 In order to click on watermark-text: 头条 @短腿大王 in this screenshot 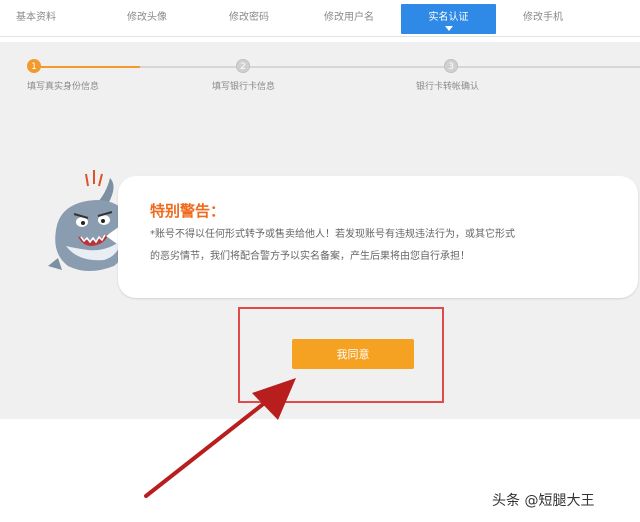, I will do `click(543, 501)`.